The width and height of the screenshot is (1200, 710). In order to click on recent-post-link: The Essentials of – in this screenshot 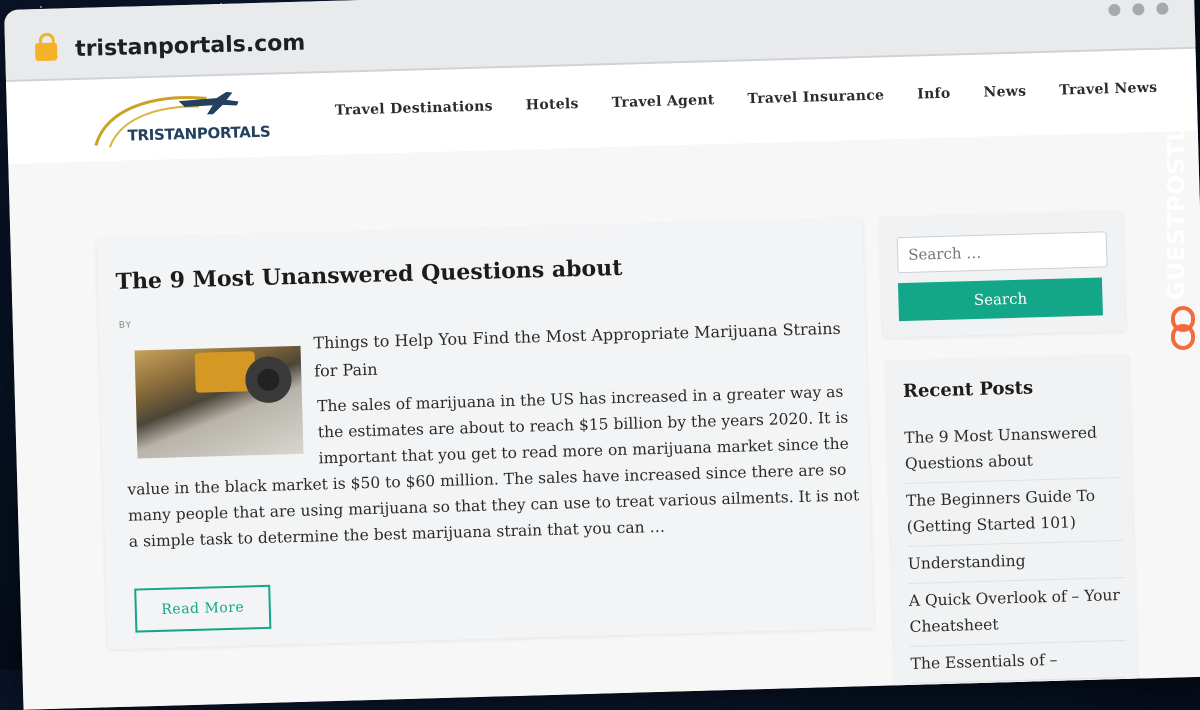, I will do `click(1019, 662)`.